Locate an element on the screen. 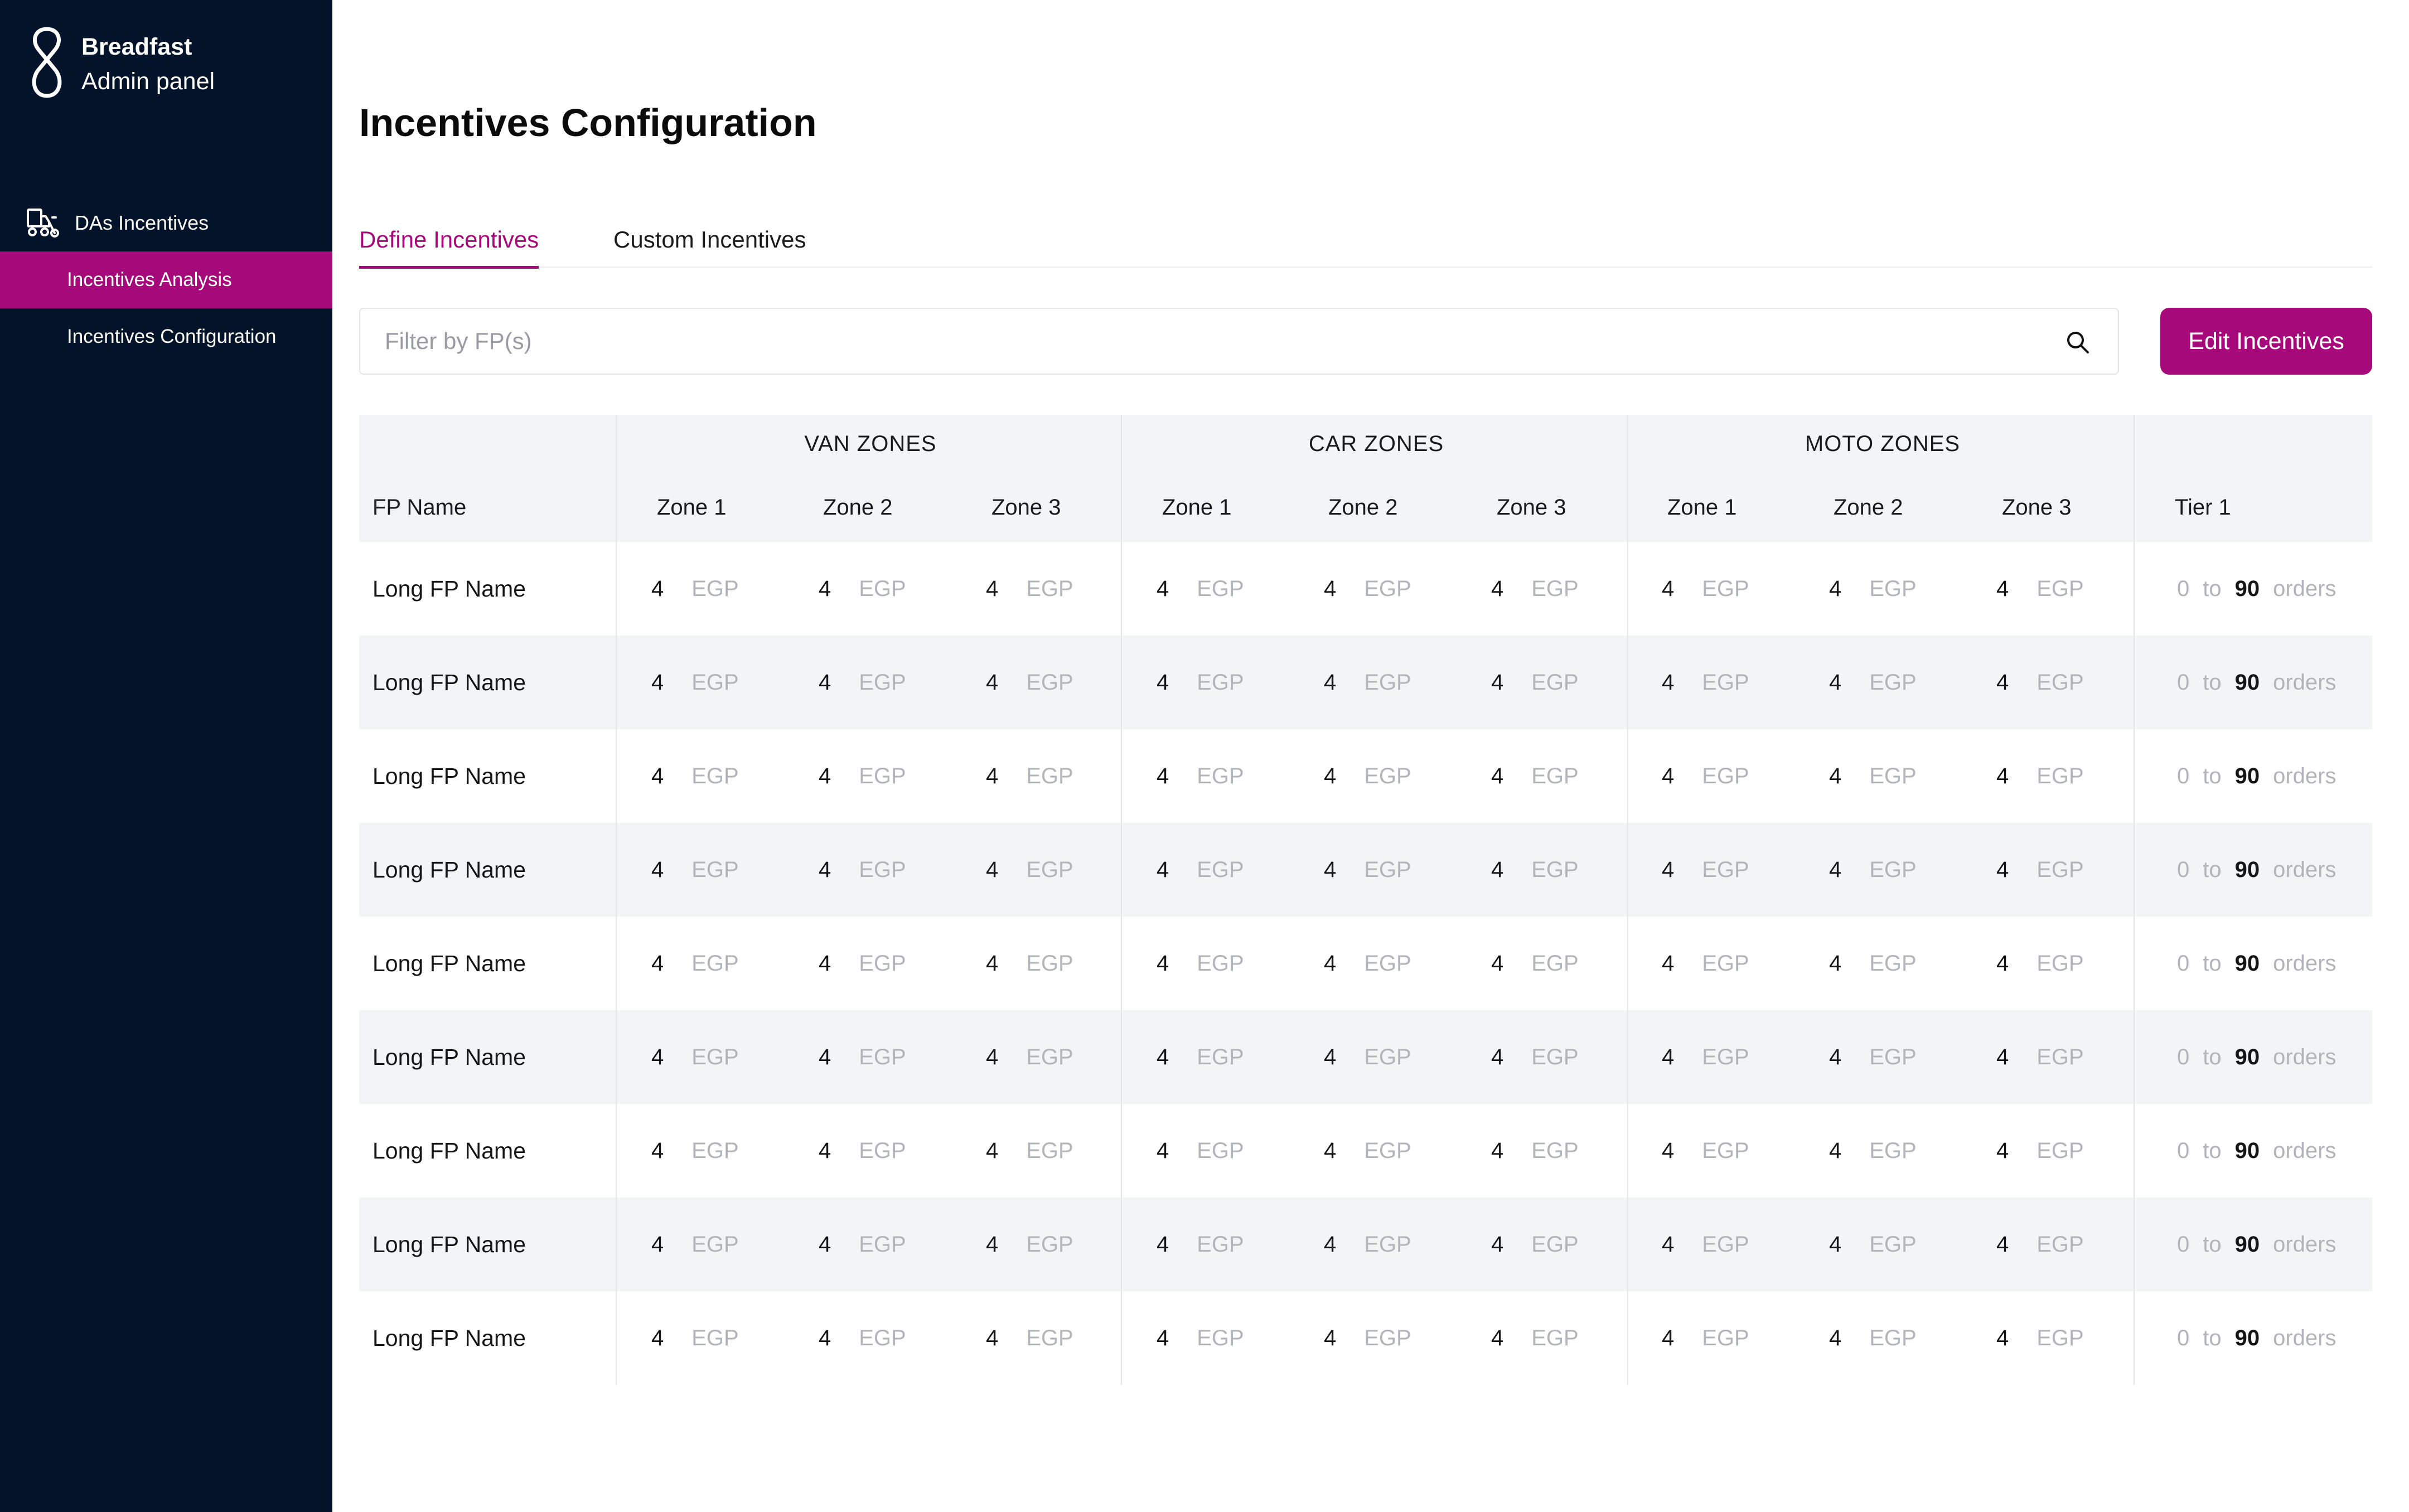 This screenshot has height=1512, width=2409. tab-custom-incentives: Custom Incentives is located at coordinates (709, 240).